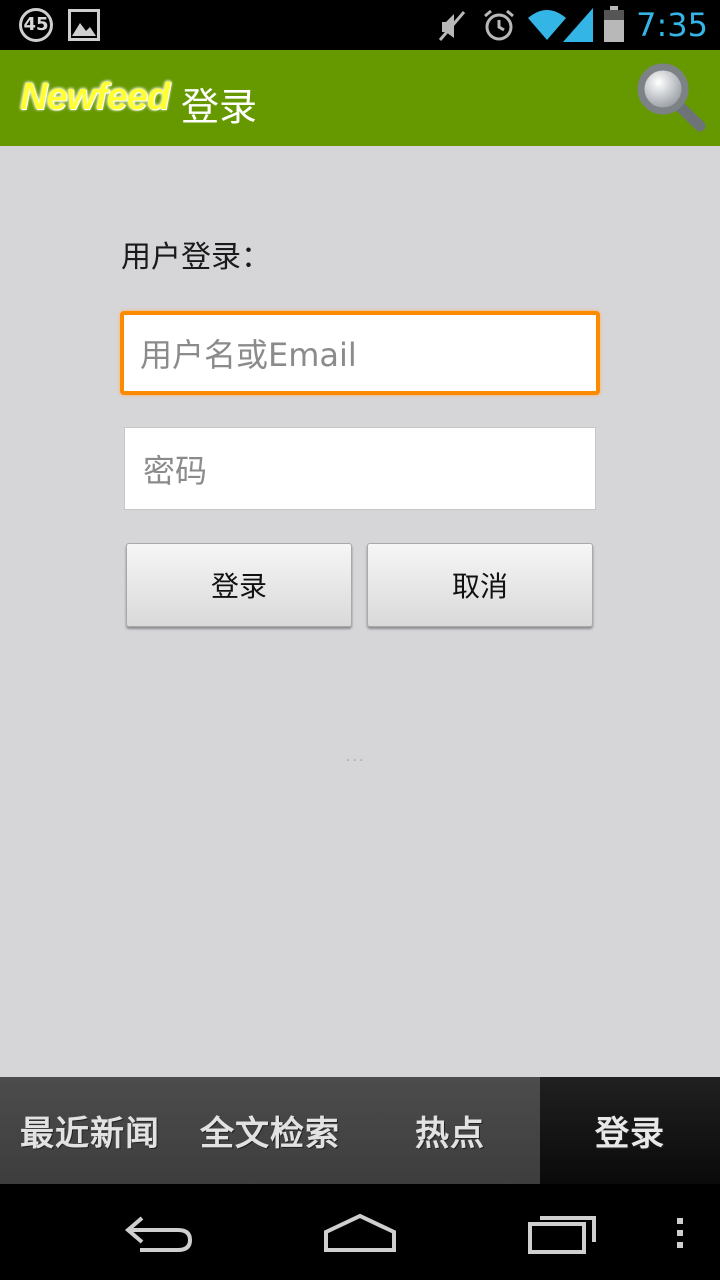 The width and height of the screenshot is (720, 1280). Describe the element at coordinates (90, 1130) in the screenshot. I see `tab-recent-news: 最近新闻` at that location.